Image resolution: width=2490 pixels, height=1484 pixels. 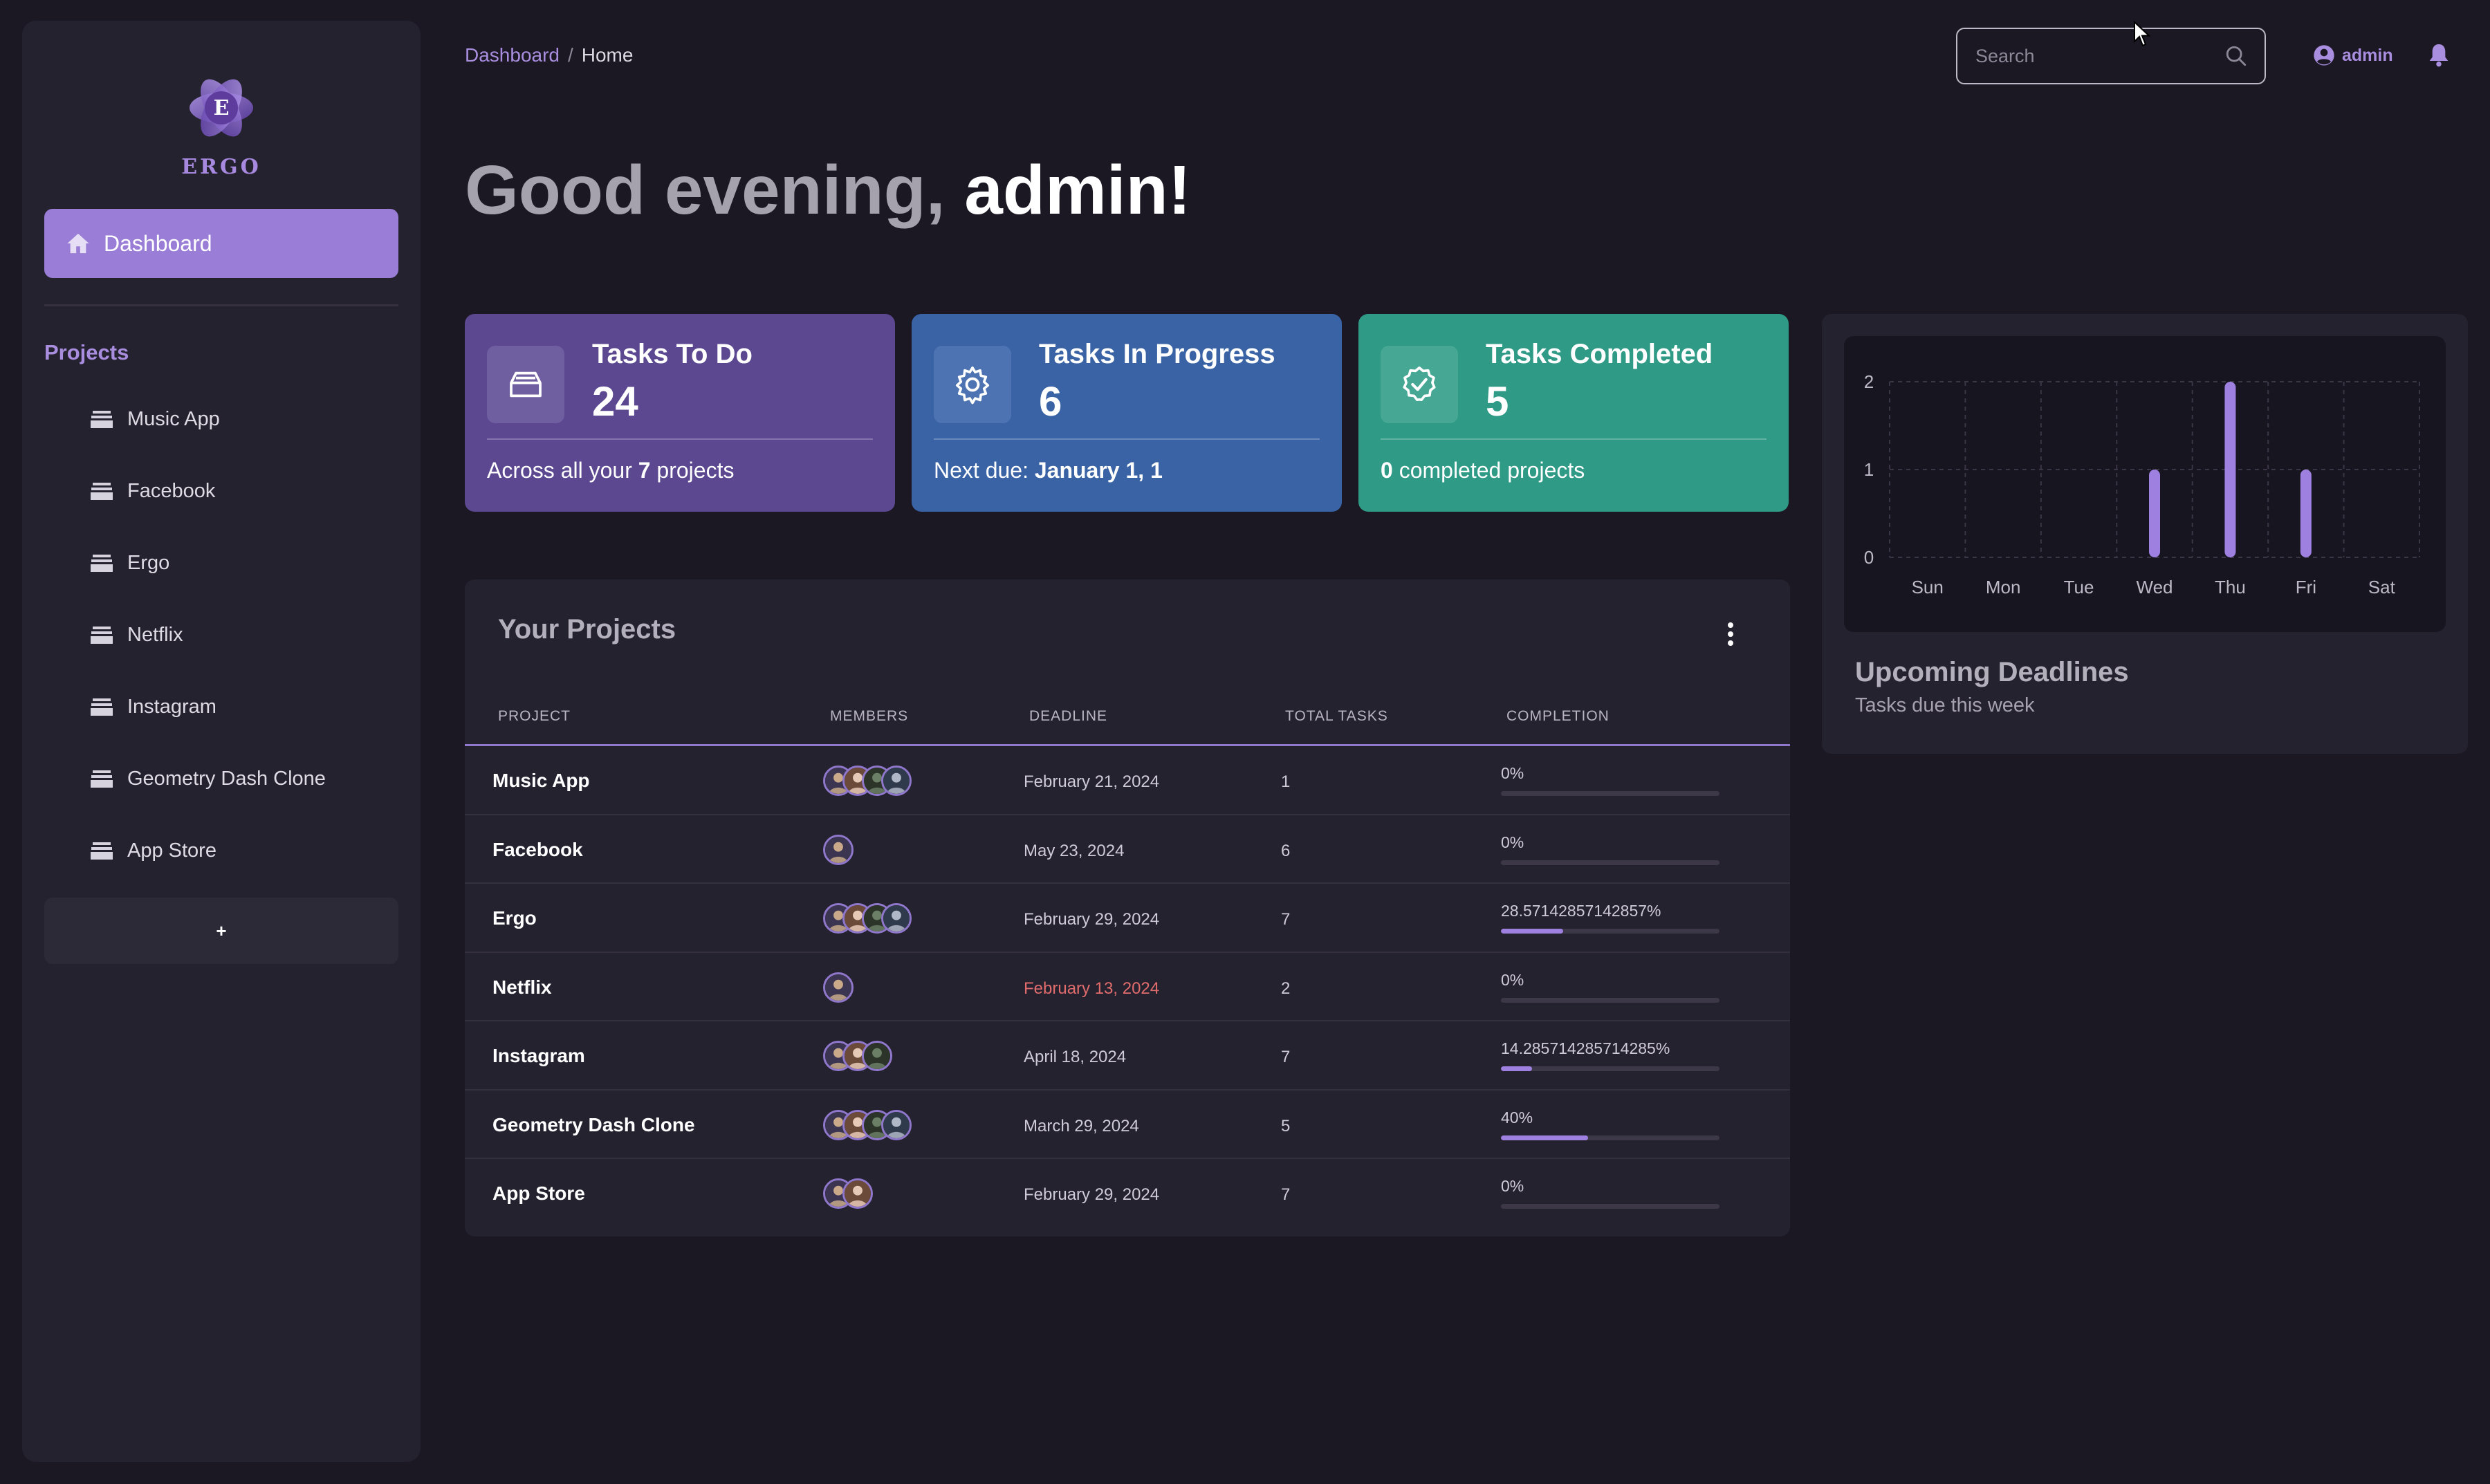 I want to click on project-deadline: April 18, 2024, so click(x=1075, y=1057).